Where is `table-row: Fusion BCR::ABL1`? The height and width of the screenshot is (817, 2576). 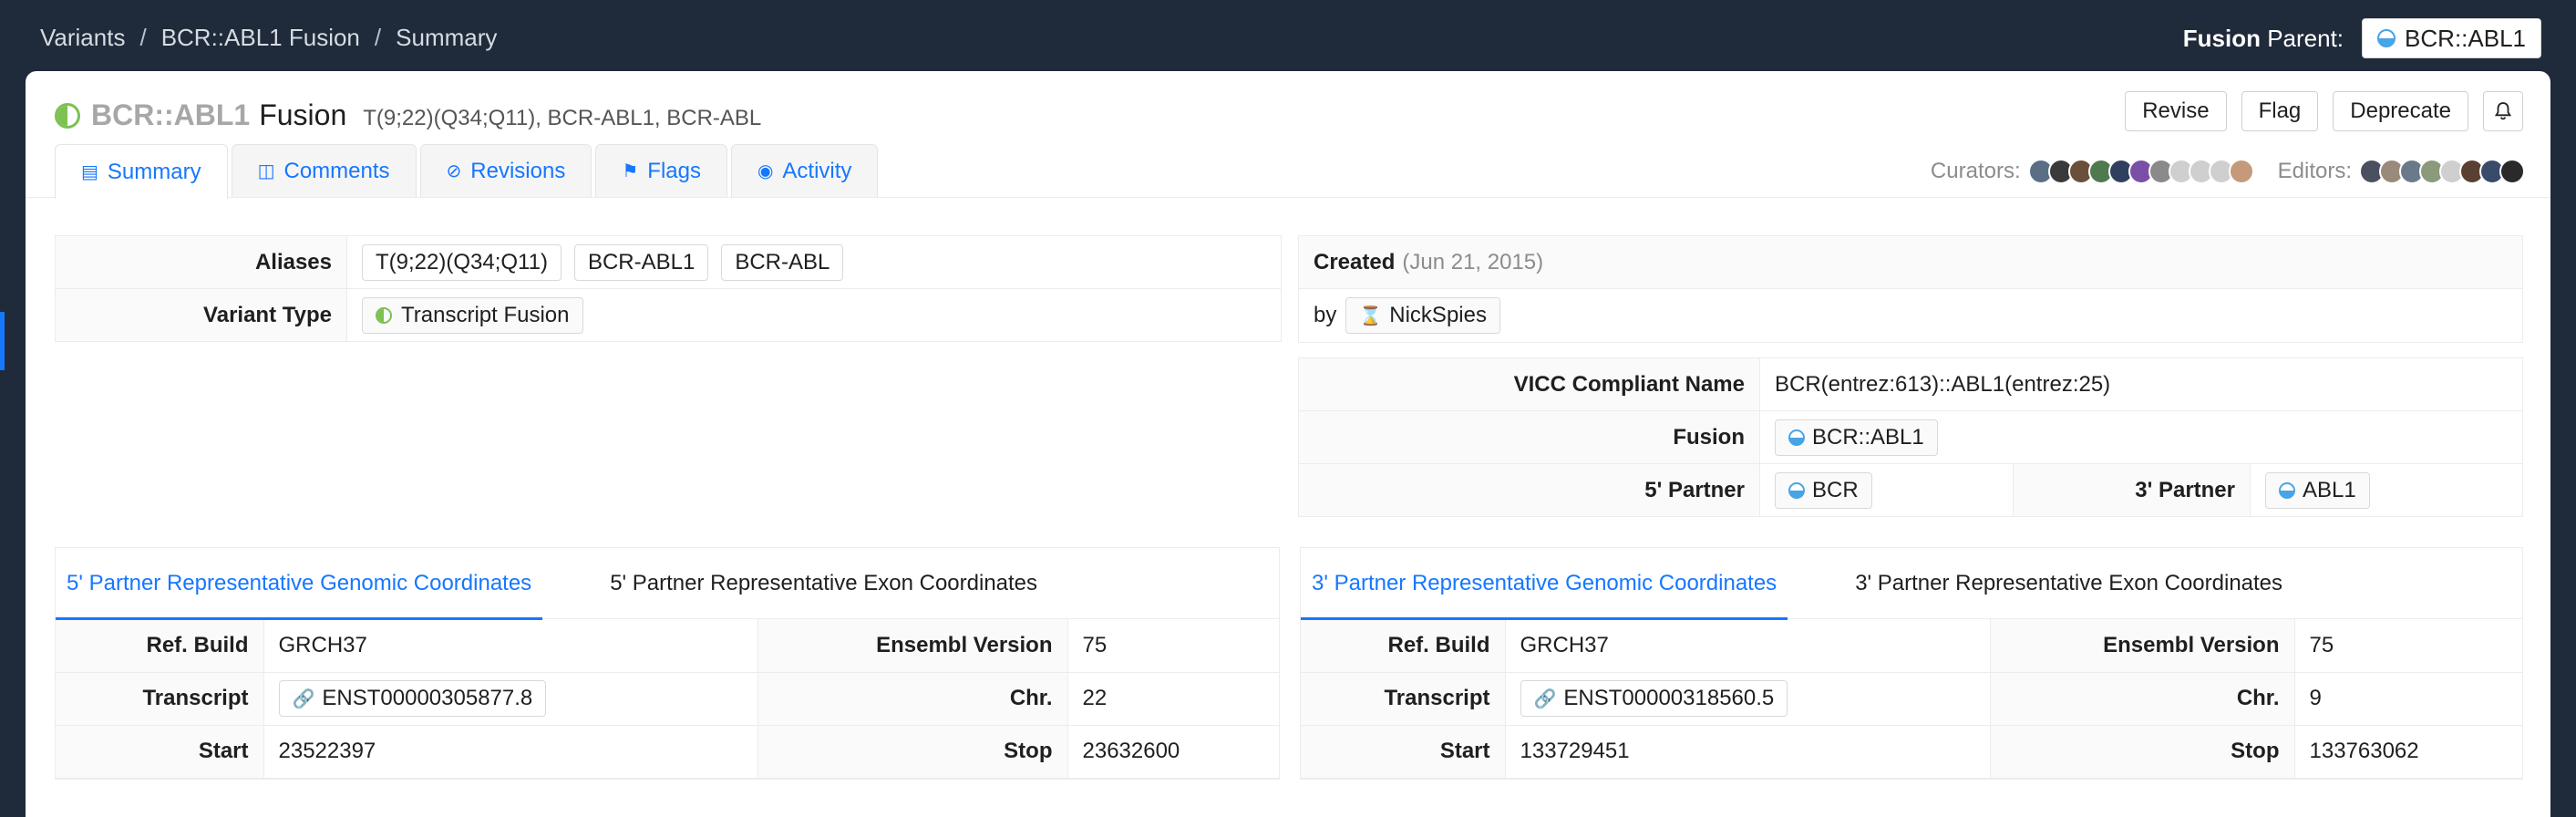
table-row: Fusion BCR::ABL1 is located at coordinates (1910, 437).